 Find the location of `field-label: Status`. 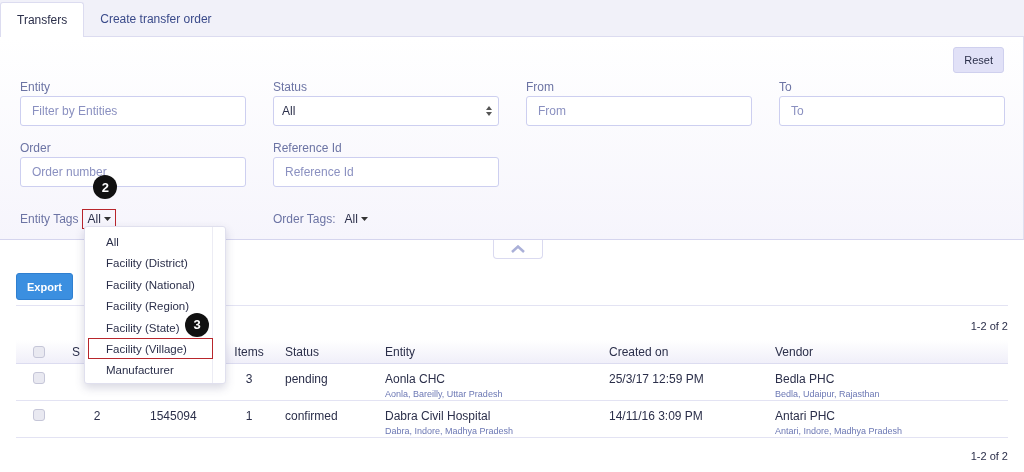

field-label: Status is located at coordinates (291, 87).